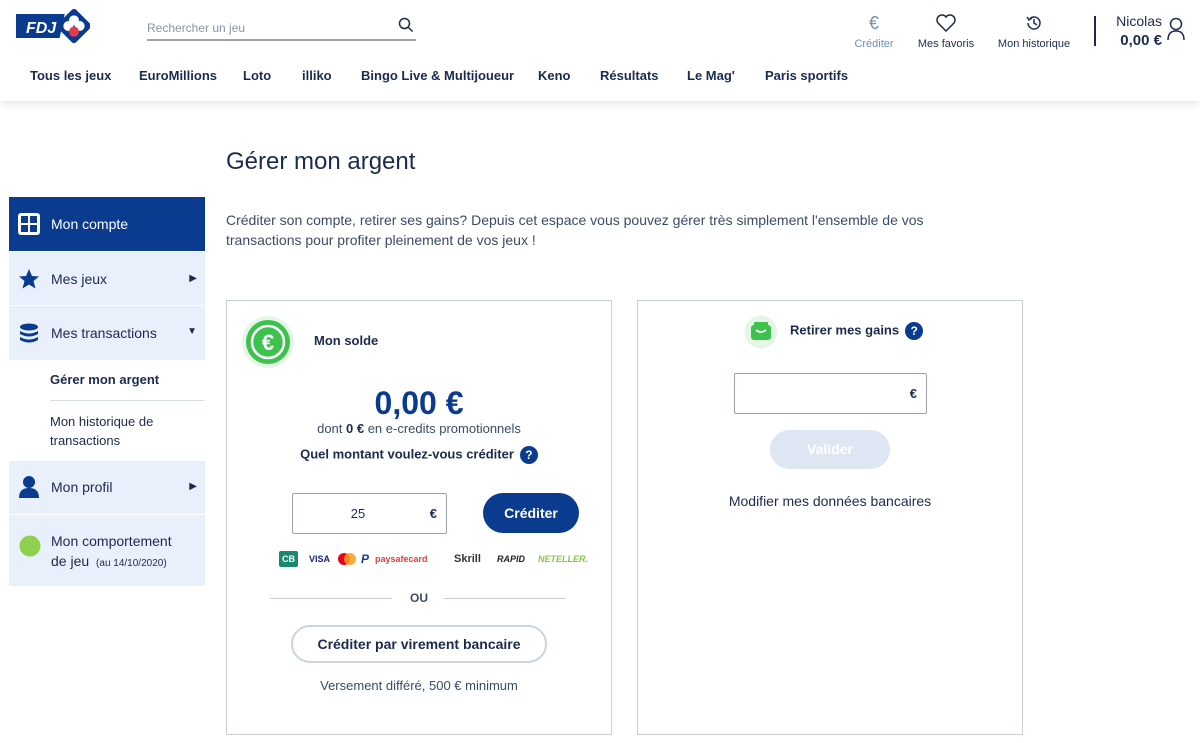 The image size is (1200, 743). Describe the element at coordinates (131, 563) in the screenshot. I see `sidebar-item-date: (au 14/10/2020)` at that location.